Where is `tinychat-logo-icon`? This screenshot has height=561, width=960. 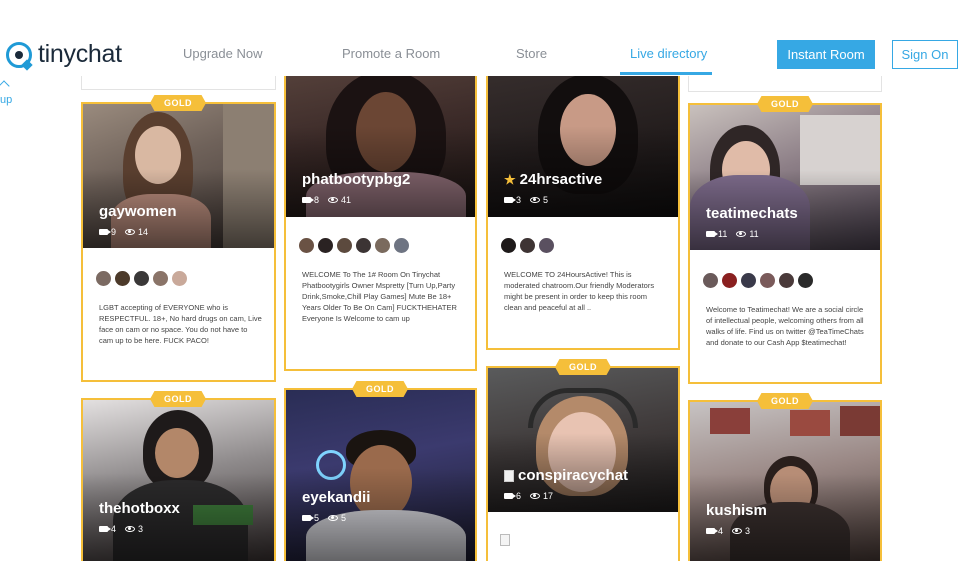 tinychat-logo-icon is located at coordinates (19, 54).